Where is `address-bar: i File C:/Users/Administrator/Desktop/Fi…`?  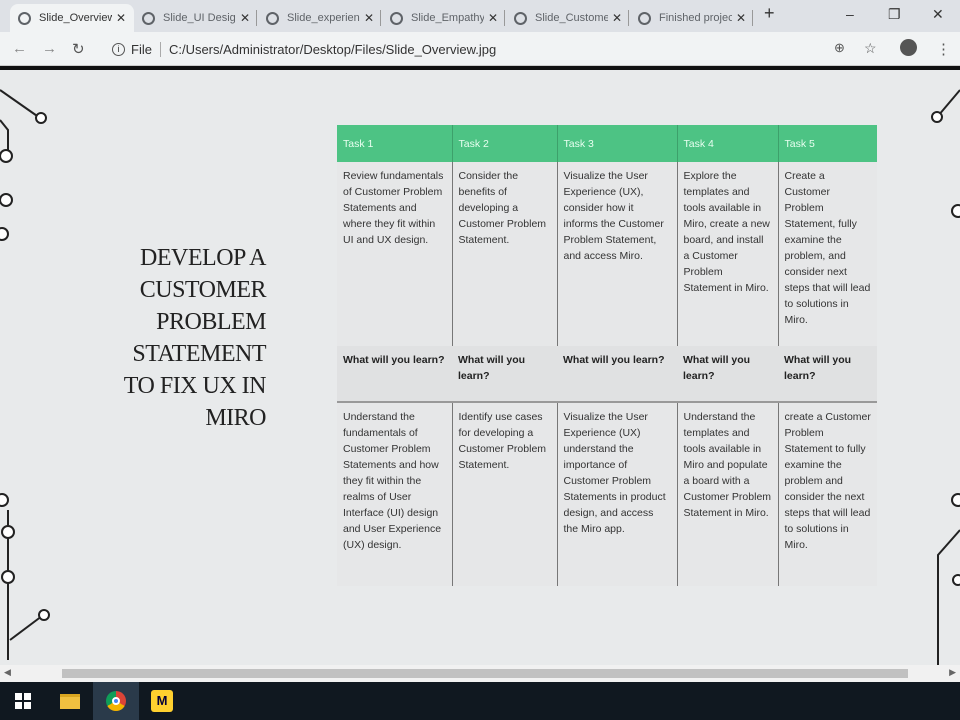 address-bar: i File C:/Users/Administrator/Desktop/Fi… is located at coordinates (499, 49).